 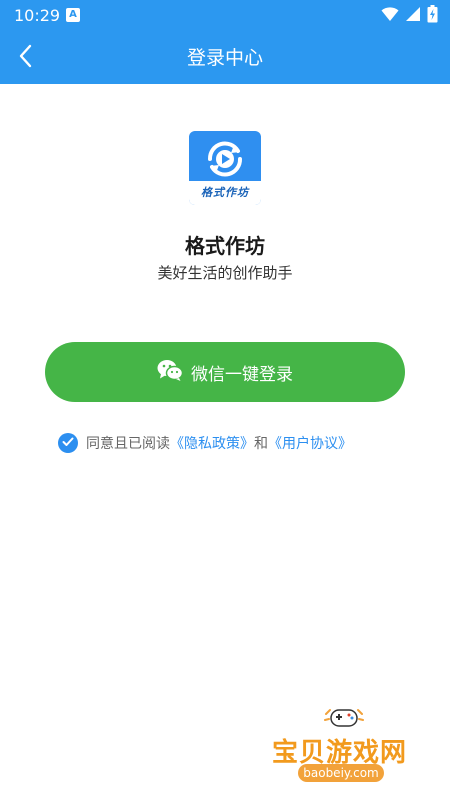 I want to click on agreement-row: 同意且已阅读 《隐私政策》 和 《用户协议》, so click(x=205, y=443).